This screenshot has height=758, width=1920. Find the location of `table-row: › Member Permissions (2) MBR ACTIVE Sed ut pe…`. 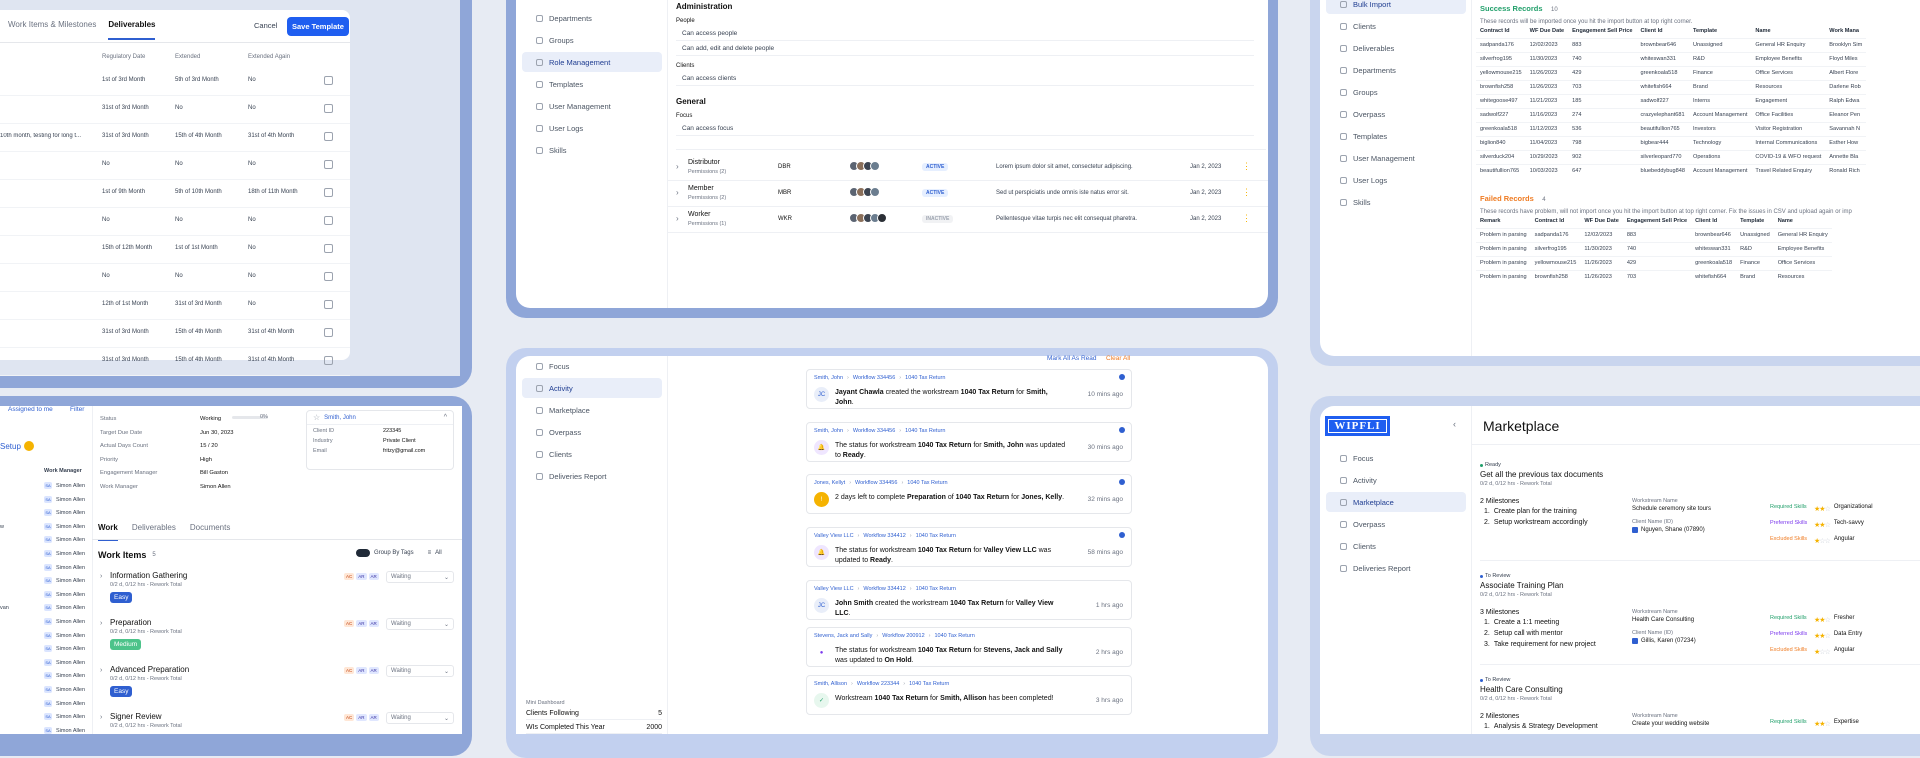

table-row: › Member Permissions (2) MBR ACTIVE Sed ut pe… is located at coordinates (968, 194).